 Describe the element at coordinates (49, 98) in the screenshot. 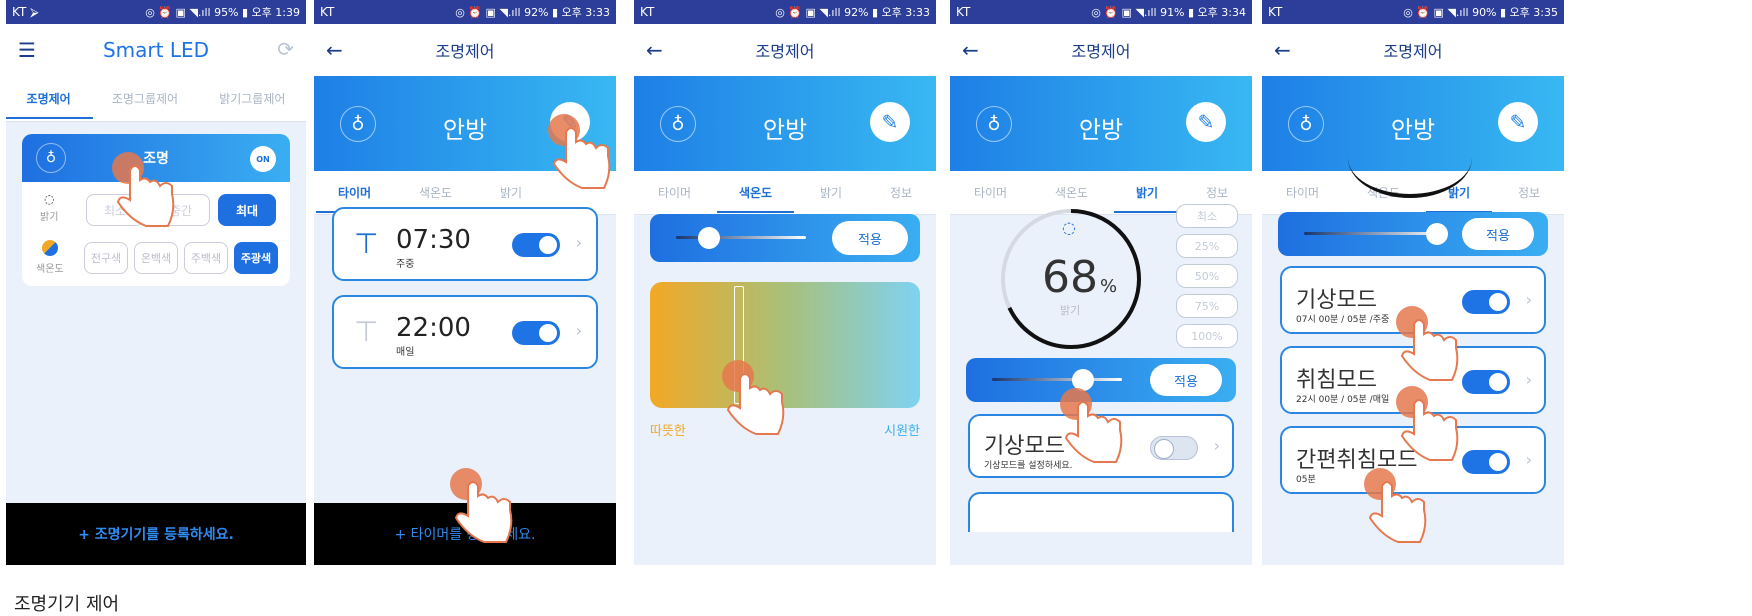

I see `tab-light-control: 조명제어` at that location.